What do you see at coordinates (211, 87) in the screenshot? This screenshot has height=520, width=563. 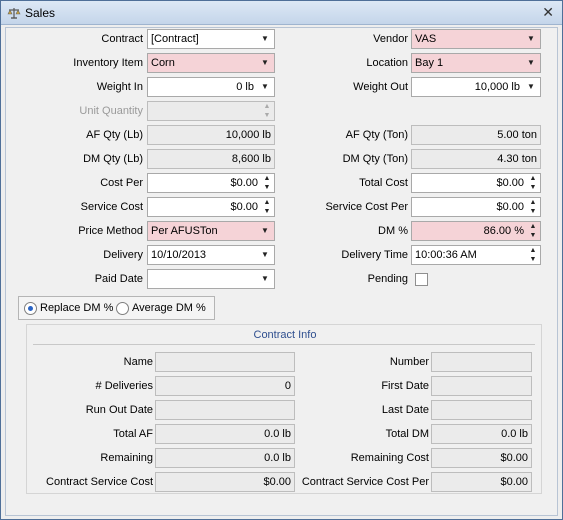 I see `weight-in-field: 0 lb ▼` at bounding box center [211, 87].